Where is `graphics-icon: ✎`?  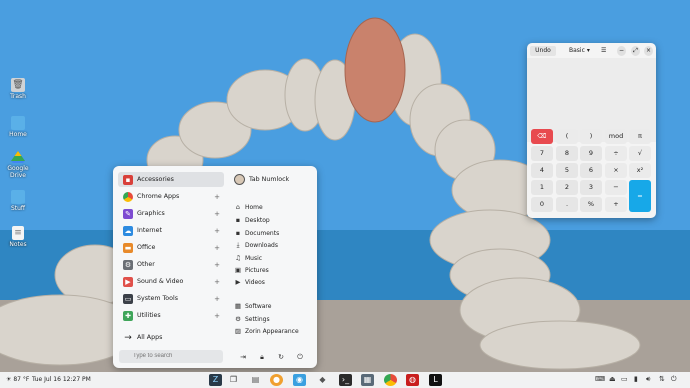
graphics-icon: ✎ is located at coordinates (128, 213).